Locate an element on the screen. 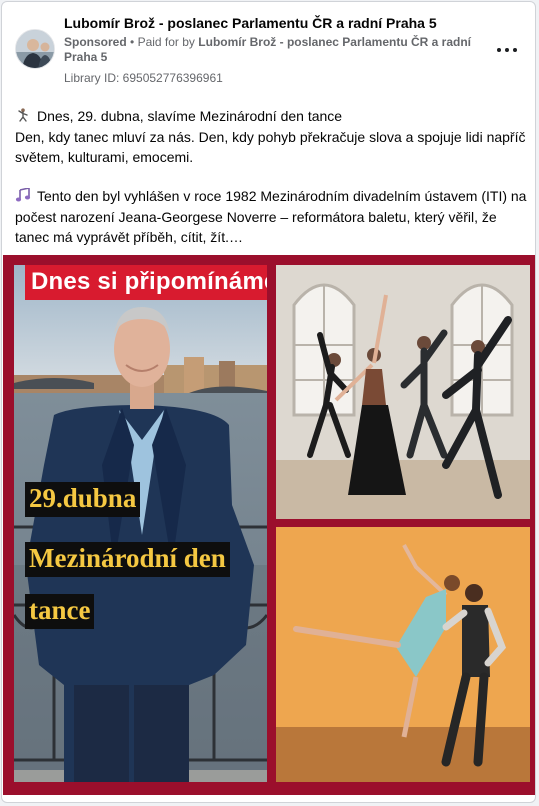 This screenshot has height=806, width=539. overlay-date: 29.dubna is located at coordinates (83, 499).